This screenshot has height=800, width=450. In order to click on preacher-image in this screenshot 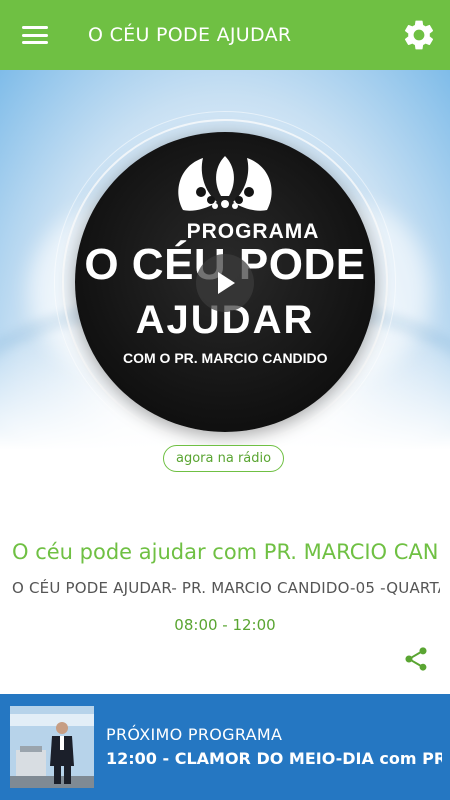, I will do `click(52, 747)`.